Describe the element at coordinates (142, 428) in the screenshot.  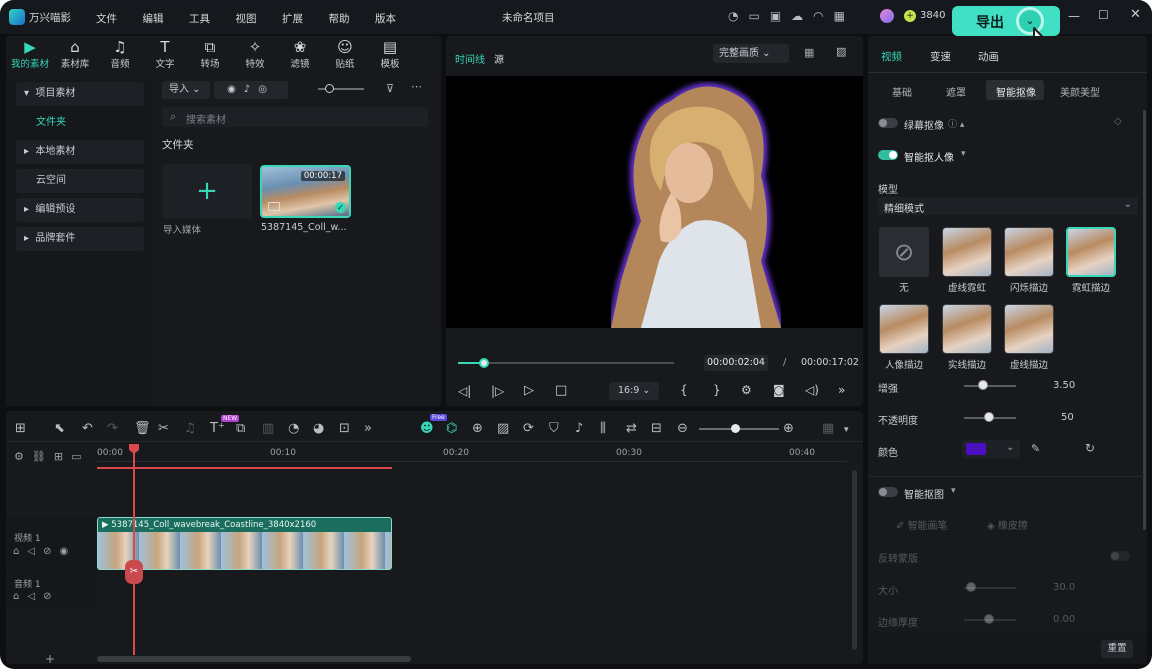
I see `delete-icon: 🗑` at that location.